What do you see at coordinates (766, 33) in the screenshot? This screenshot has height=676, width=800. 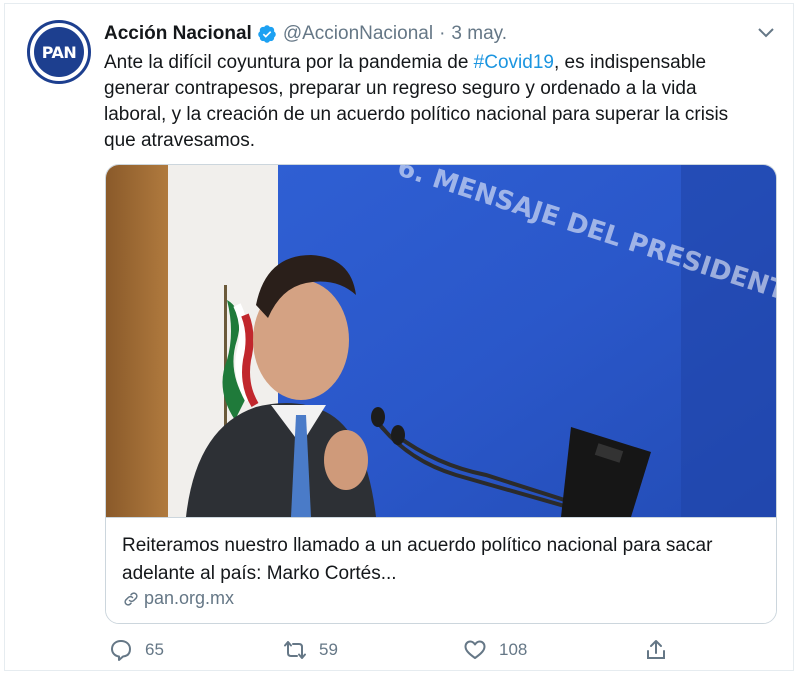 I see `chevron-down-icon` at bounding box center [766, 33].